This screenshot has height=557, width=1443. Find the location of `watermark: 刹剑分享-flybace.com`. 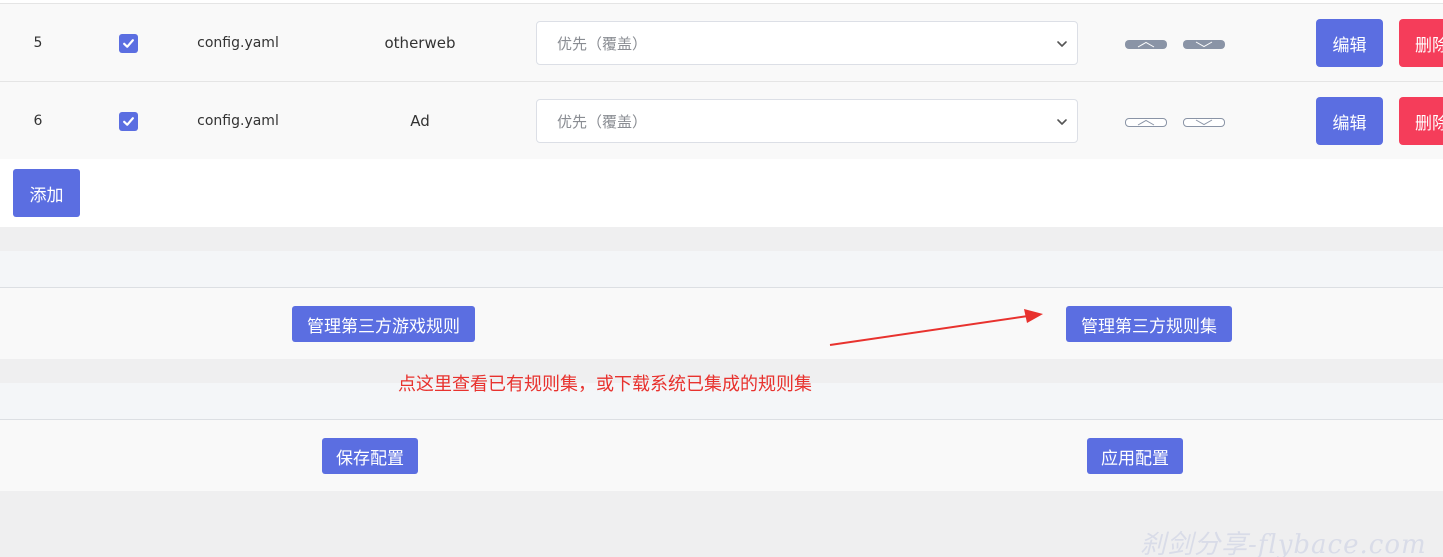

watermark: 刹剑分享-flybace.com is located at coordinates (1283, 543).